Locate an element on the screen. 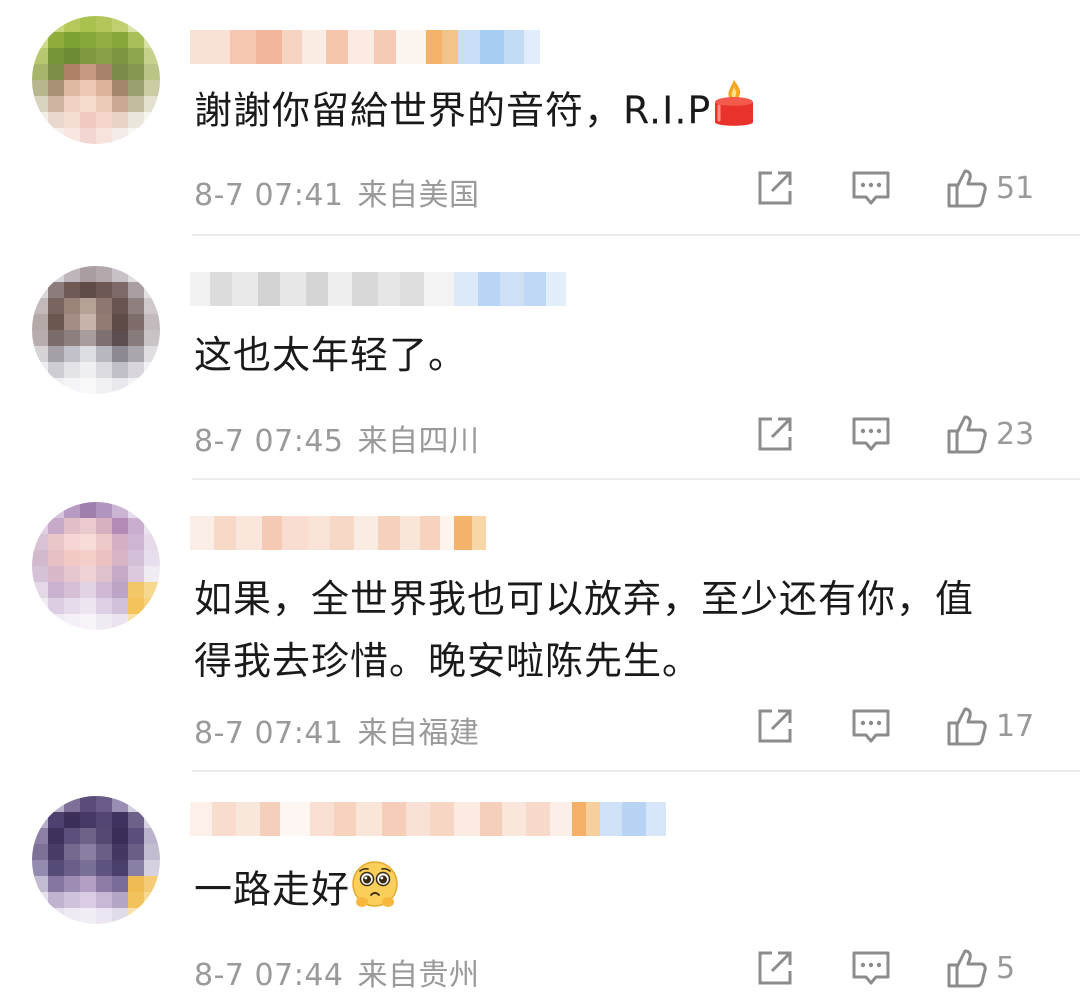 The image size is (1080, 1006). comment-text: 这也太年轻了。 is located at coordinates (331, 355).